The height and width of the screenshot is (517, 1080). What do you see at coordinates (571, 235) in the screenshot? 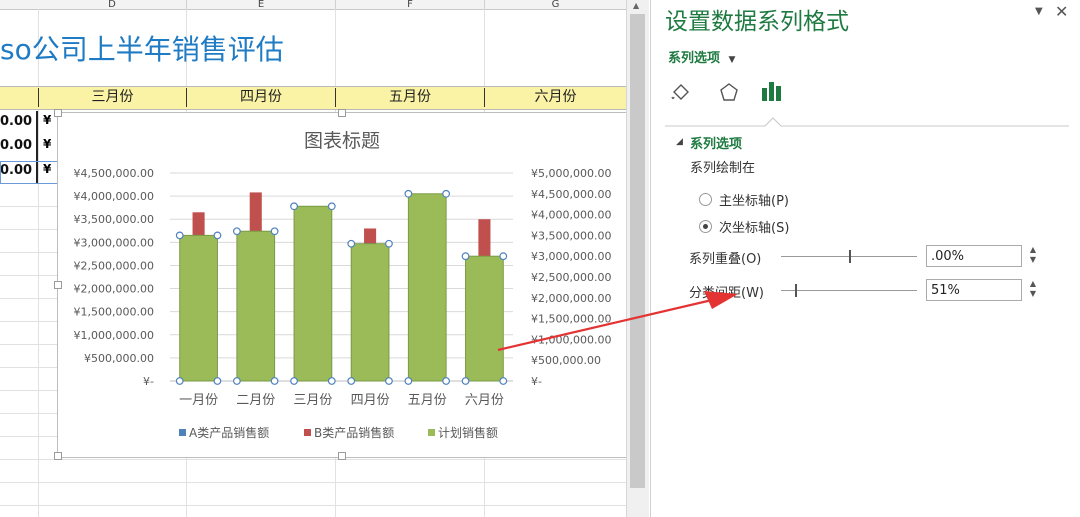
I see `y-axis-secondary-tick-label: ¥3,500,000.00` at bounding box center [571, 235].